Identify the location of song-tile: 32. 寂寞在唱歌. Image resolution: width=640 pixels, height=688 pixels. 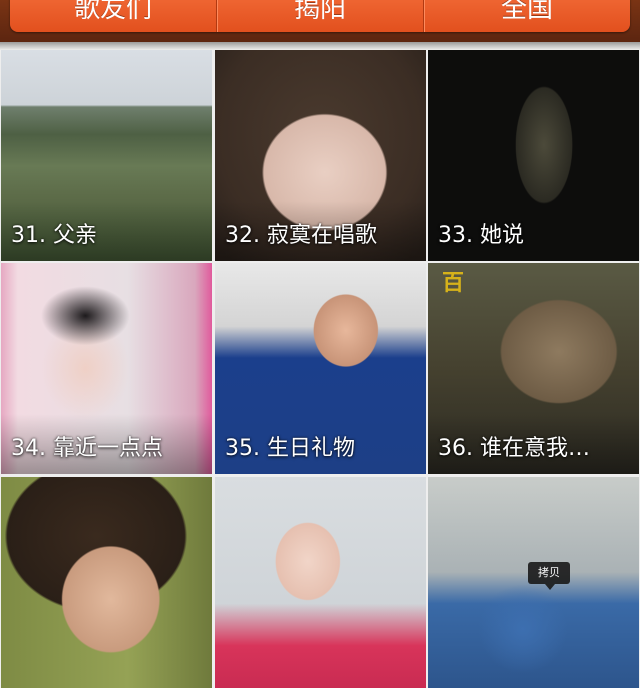
(320, 155).